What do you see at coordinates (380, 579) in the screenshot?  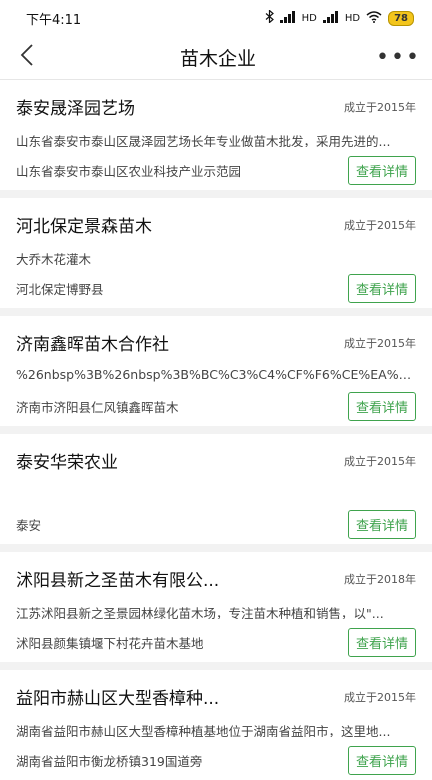 I see `founded-date: 成立于2018年` at bounding box center [380, 579].